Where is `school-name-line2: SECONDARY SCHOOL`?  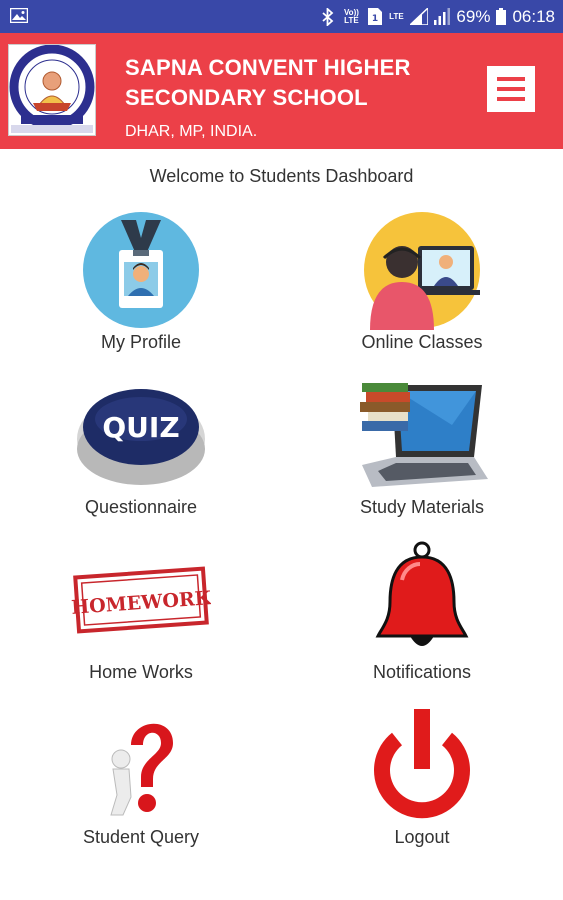
school-name-line2: SECONDARY SCHOOL is located at coordinates (246, 97).